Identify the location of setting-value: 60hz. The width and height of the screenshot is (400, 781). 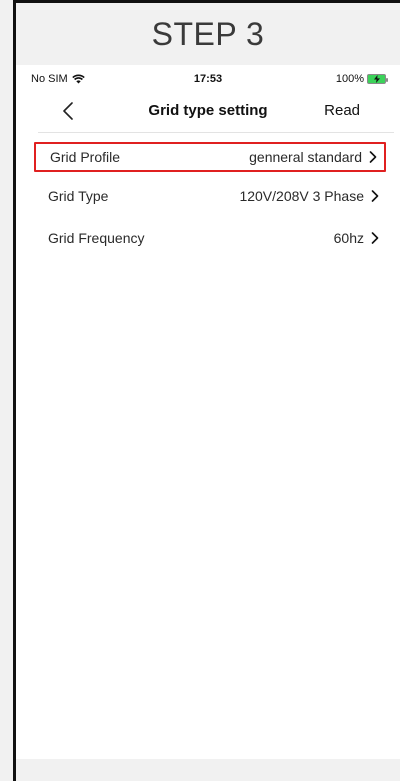
(357, 238).